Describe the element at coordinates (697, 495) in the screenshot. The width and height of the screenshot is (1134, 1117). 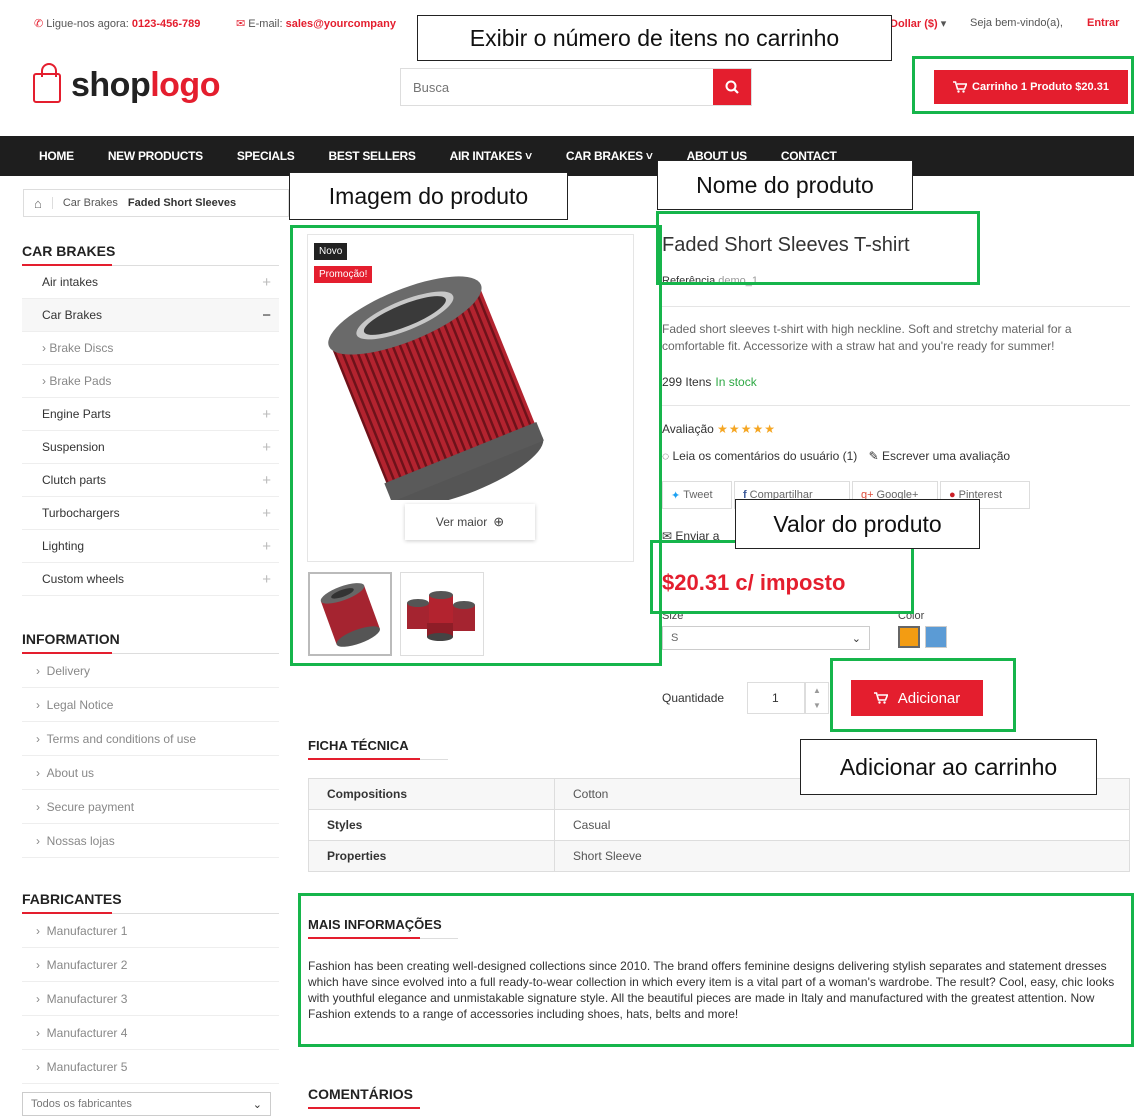
I see `tweet-button: ✦ Tweet` at that location.